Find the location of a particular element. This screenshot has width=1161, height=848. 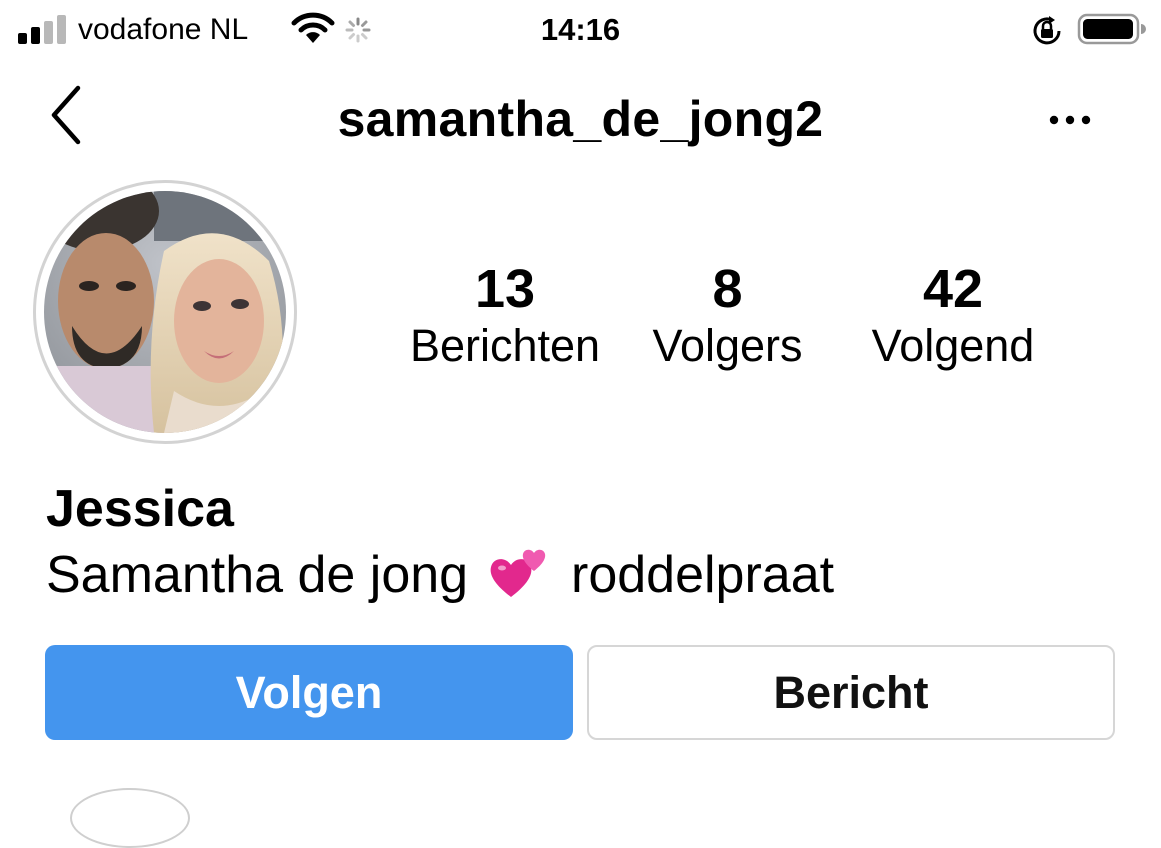

stat-followers: 8 Volgers is located at coordinates (727, 316).